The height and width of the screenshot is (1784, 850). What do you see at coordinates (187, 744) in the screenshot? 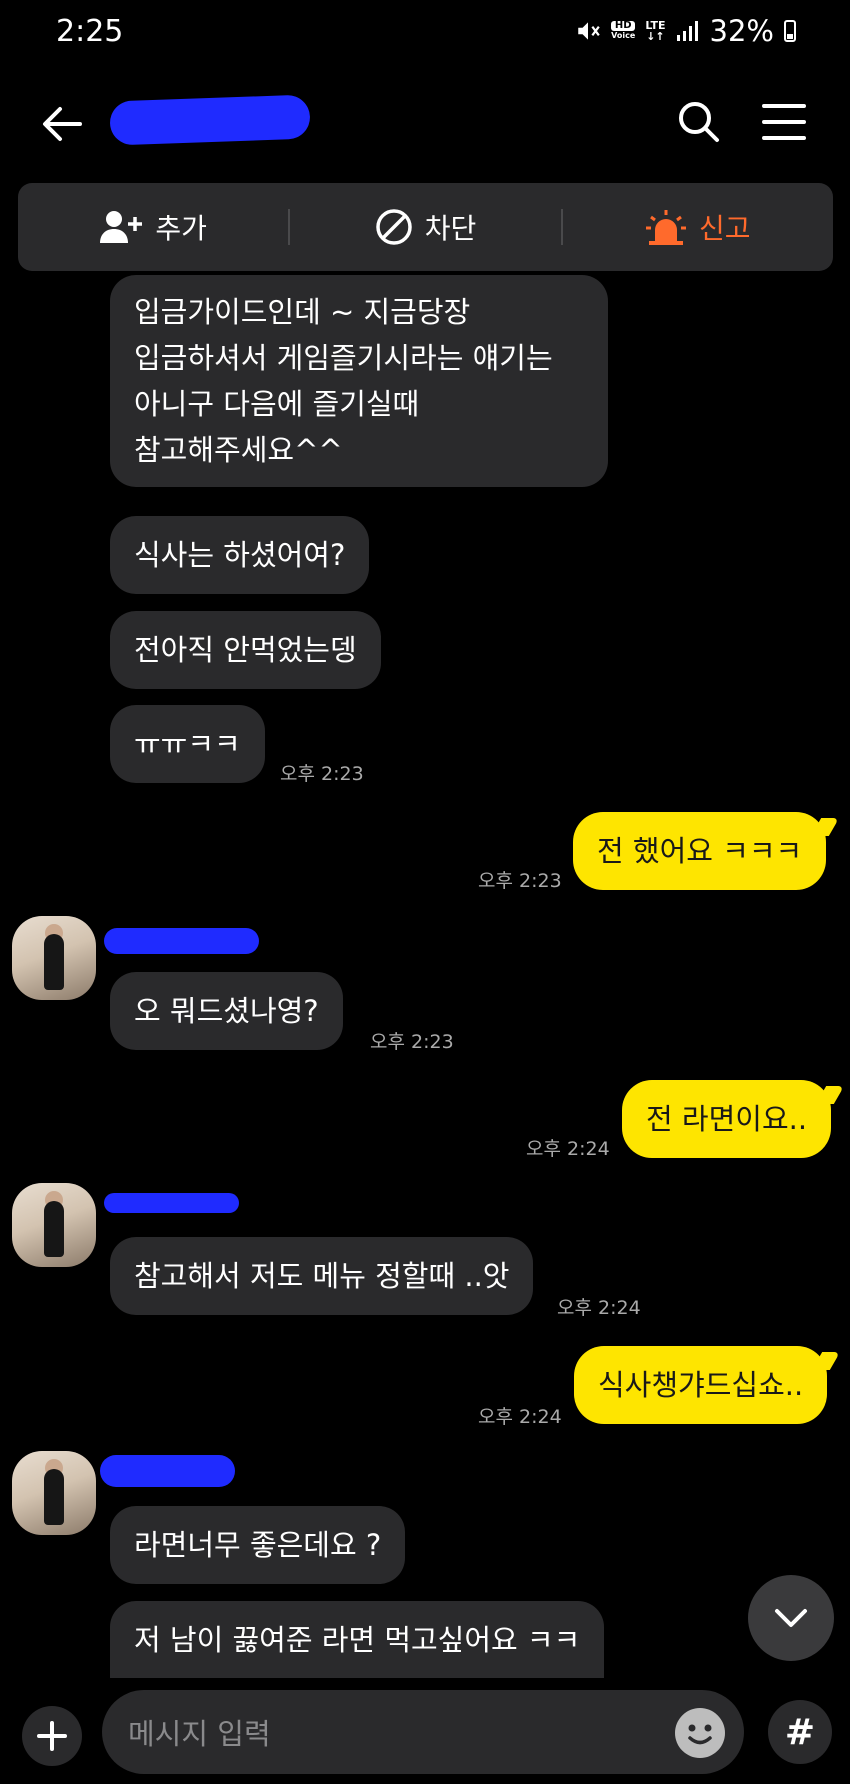
I see `message-bubble: ㅠㅠㅋㅋ` at bounding box center [187, 744].